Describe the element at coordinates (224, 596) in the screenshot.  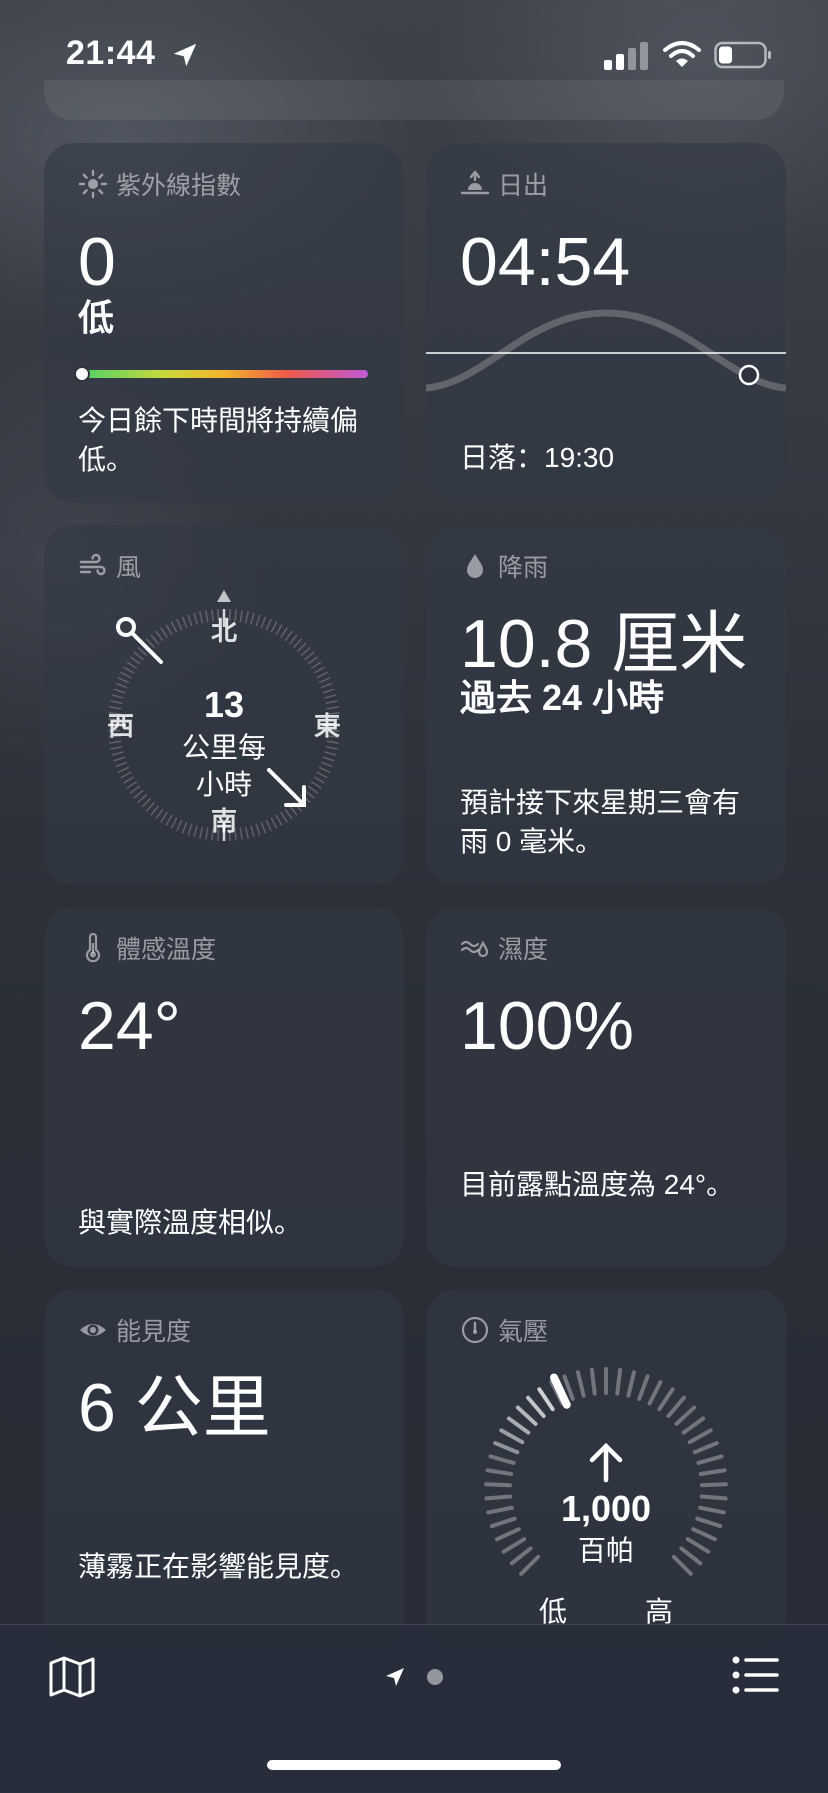
I see `north-pointer-icon` at that location.